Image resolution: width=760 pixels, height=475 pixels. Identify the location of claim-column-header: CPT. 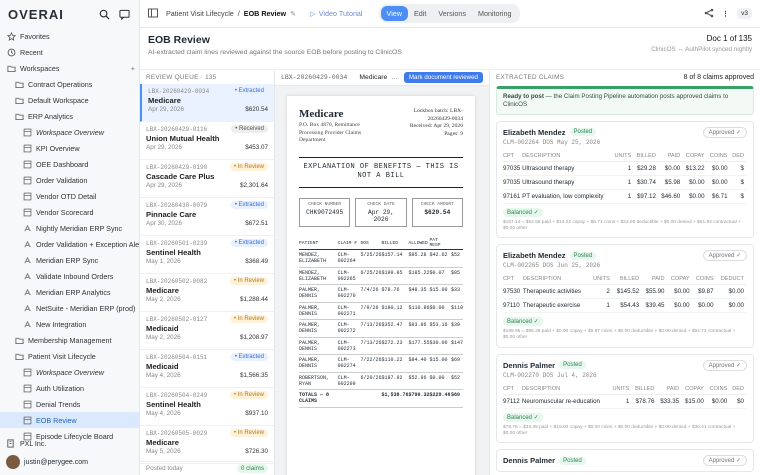
(513, 280).